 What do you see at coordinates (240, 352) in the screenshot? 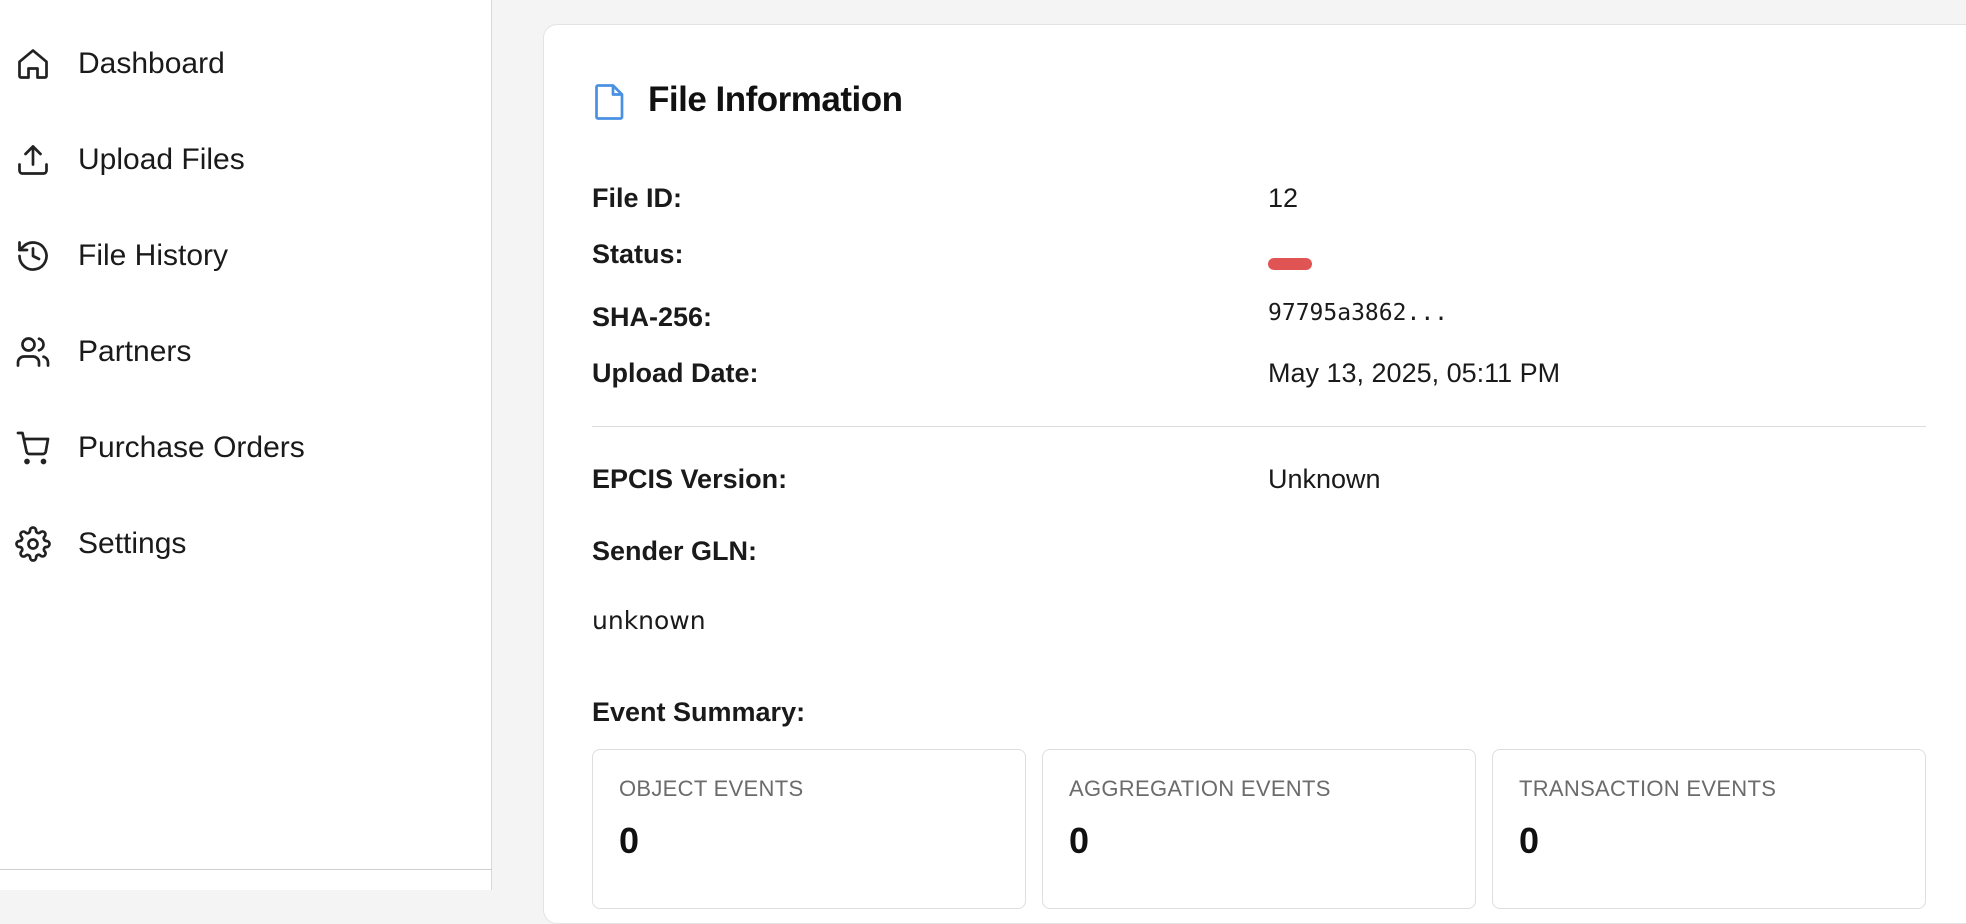
I see `sidebar-item-partners: Partners` at bounding box center [240, 352].